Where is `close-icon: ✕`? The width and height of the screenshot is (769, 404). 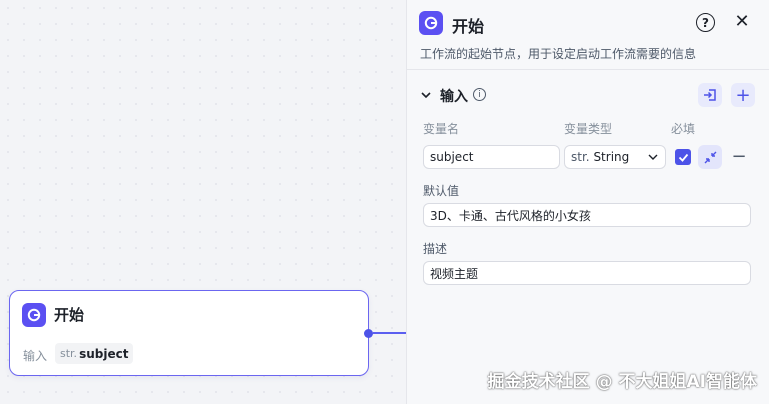
close-icon: ✕ is located at coordinates (742, 21).